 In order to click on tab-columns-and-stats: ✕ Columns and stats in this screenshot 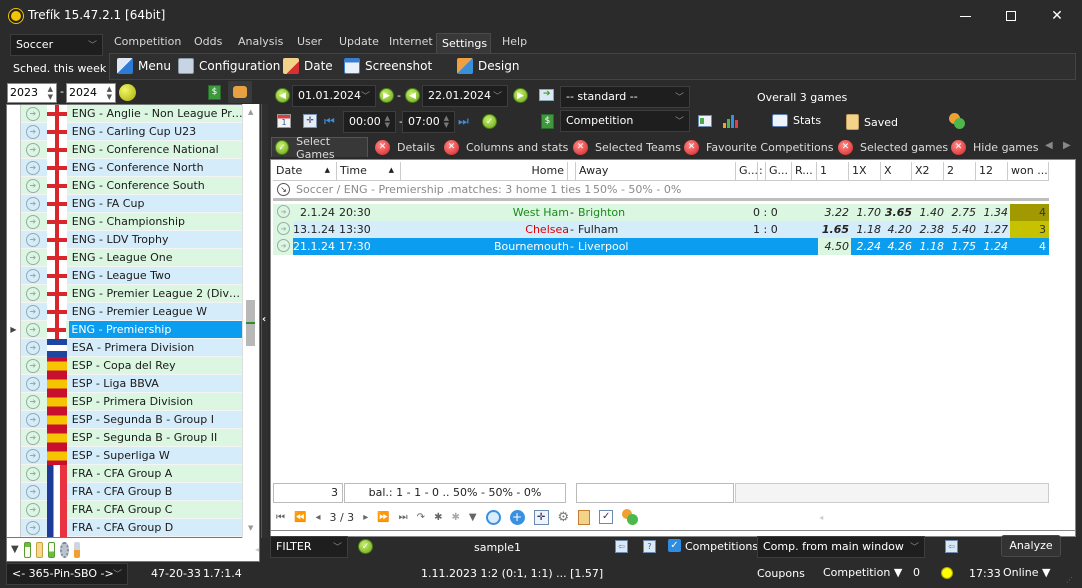, I will do `click(506, 147)`.